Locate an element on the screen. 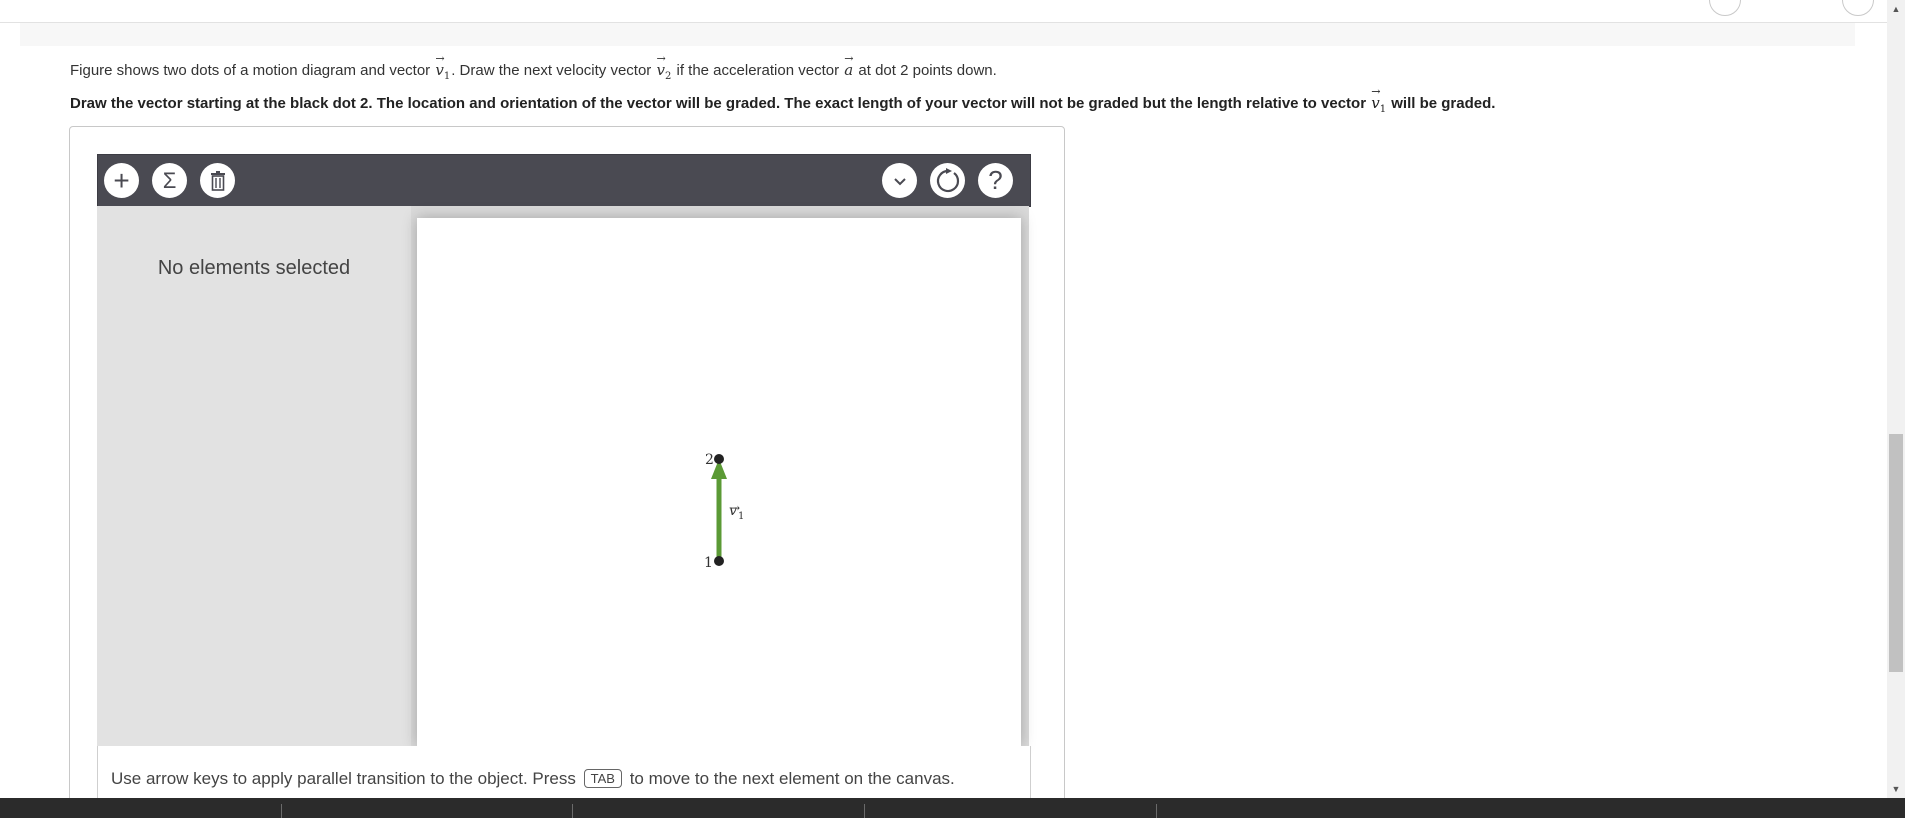 The width and height of the screenshot is (1905, 818). question-icon: ? is located at coordinates (995, 180).